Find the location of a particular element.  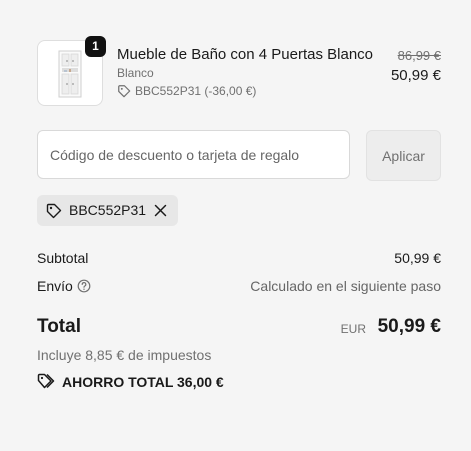

shipping-value: Calculado en el siguiente paso is located at coordinates (345, 286).